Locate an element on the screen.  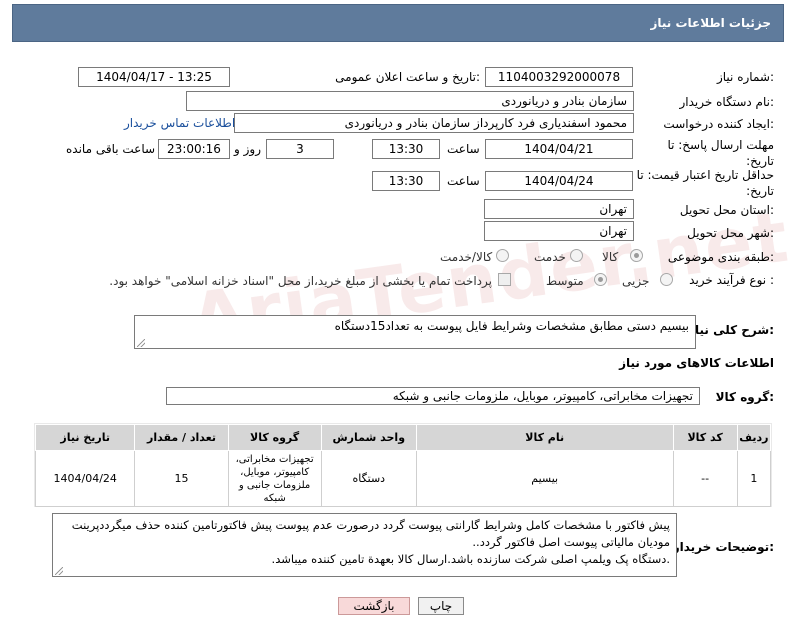
process-radio-medium is located at coordinates (600, 279).